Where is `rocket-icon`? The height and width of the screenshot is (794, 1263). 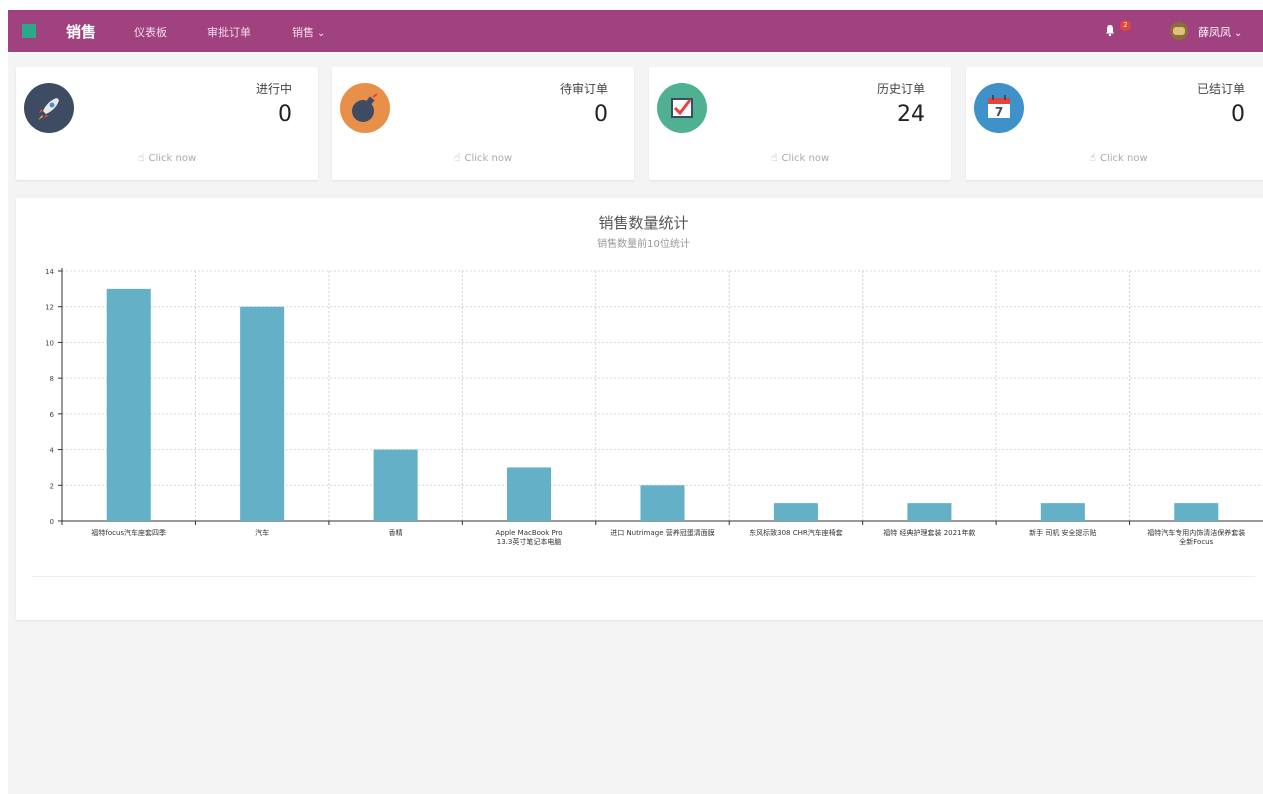 rocket-icon is located at coordinates (49, 108).